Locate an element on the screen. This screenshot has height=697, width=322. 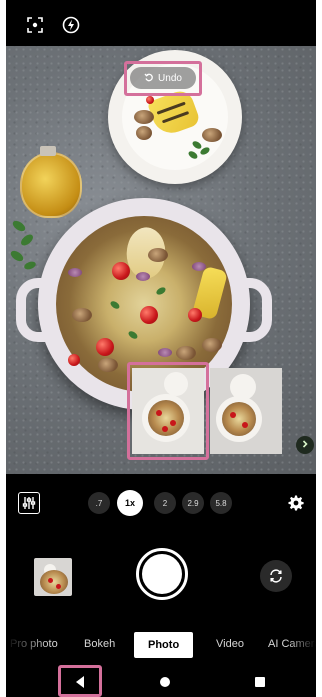
undo-highlight is located at coordinates (163, 78).